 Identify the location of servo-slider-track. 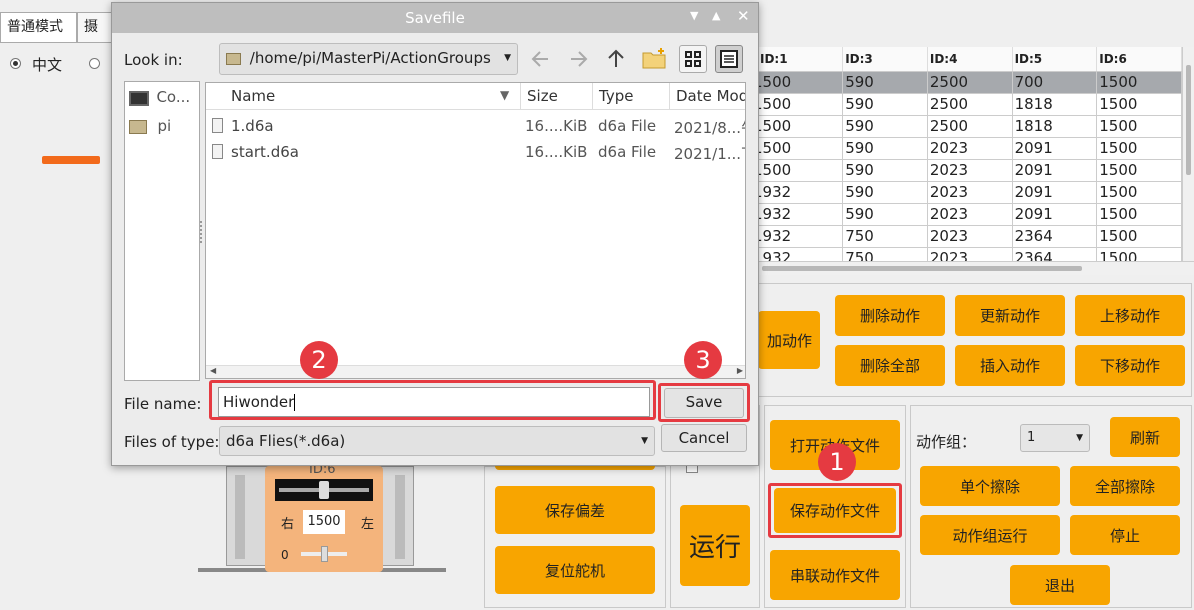
(324, 490).